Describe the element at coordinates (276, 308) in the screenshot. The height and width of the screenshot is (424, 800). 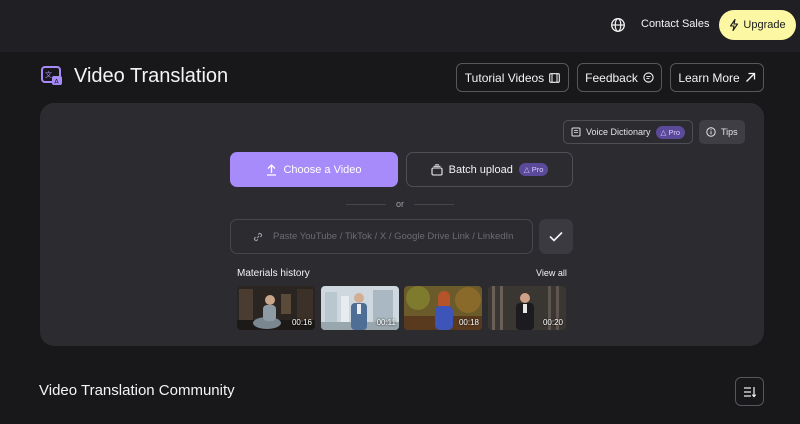
I see `history-thumbnail: 00:16` at that location.